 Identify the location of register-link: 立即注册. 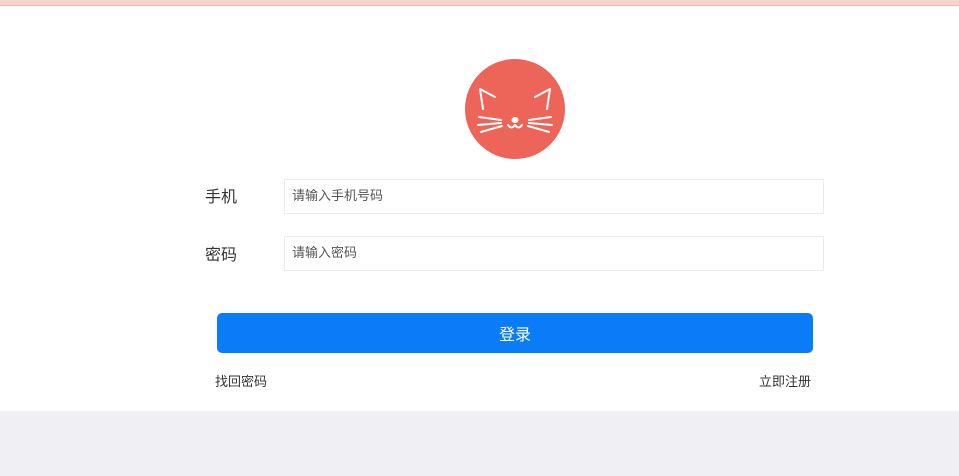
(785, 383).